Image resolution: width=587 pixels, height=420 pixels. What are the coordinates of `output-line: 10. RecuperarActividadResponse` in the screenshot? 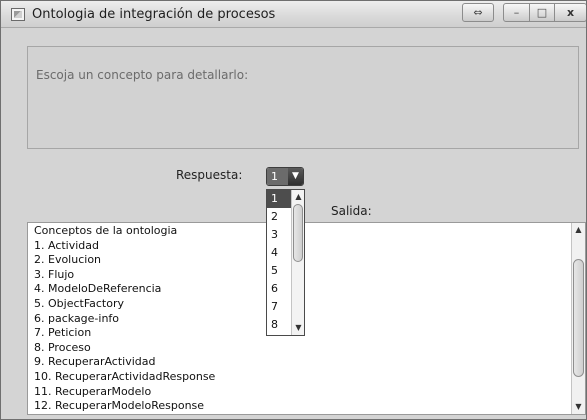 It's located at (125, 376).